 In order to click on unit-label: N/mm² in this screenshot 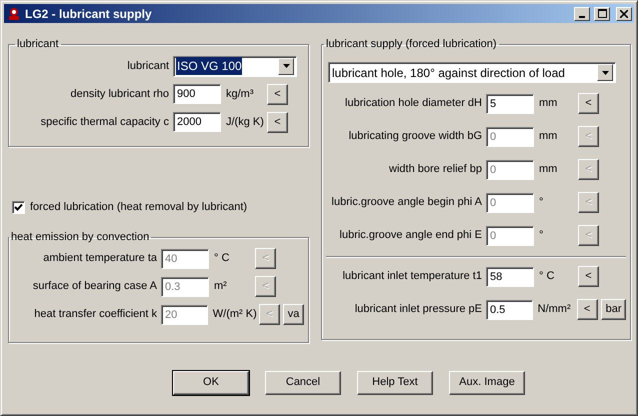, I will do `click(554, 310)`.